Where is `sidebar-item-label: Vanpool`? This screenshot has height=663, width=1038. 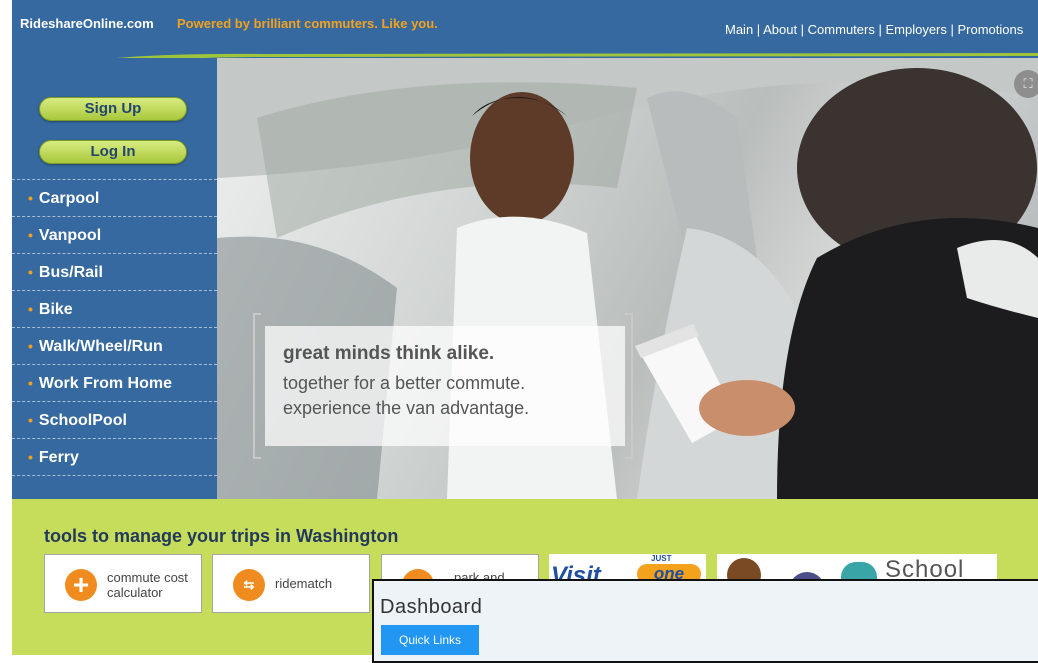 sidebar-item-label: Vanpool is located at coordinates (70, 235).